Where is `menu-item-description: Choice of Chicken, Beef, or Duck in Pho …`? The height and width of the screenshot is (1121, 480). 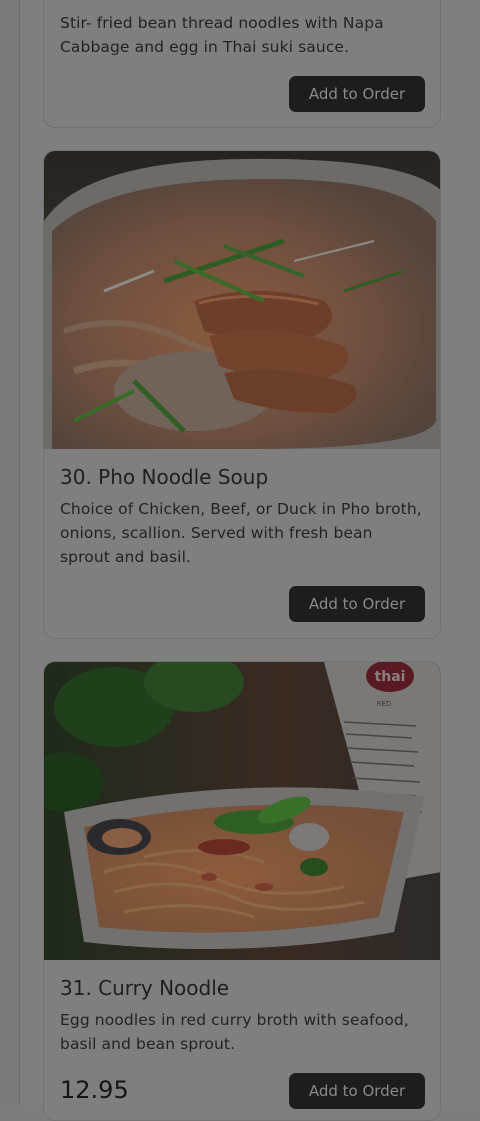 menu-item-description: Choice of Chicken, Beef, or Duck in Pho … is located at coordinates (241, 533).